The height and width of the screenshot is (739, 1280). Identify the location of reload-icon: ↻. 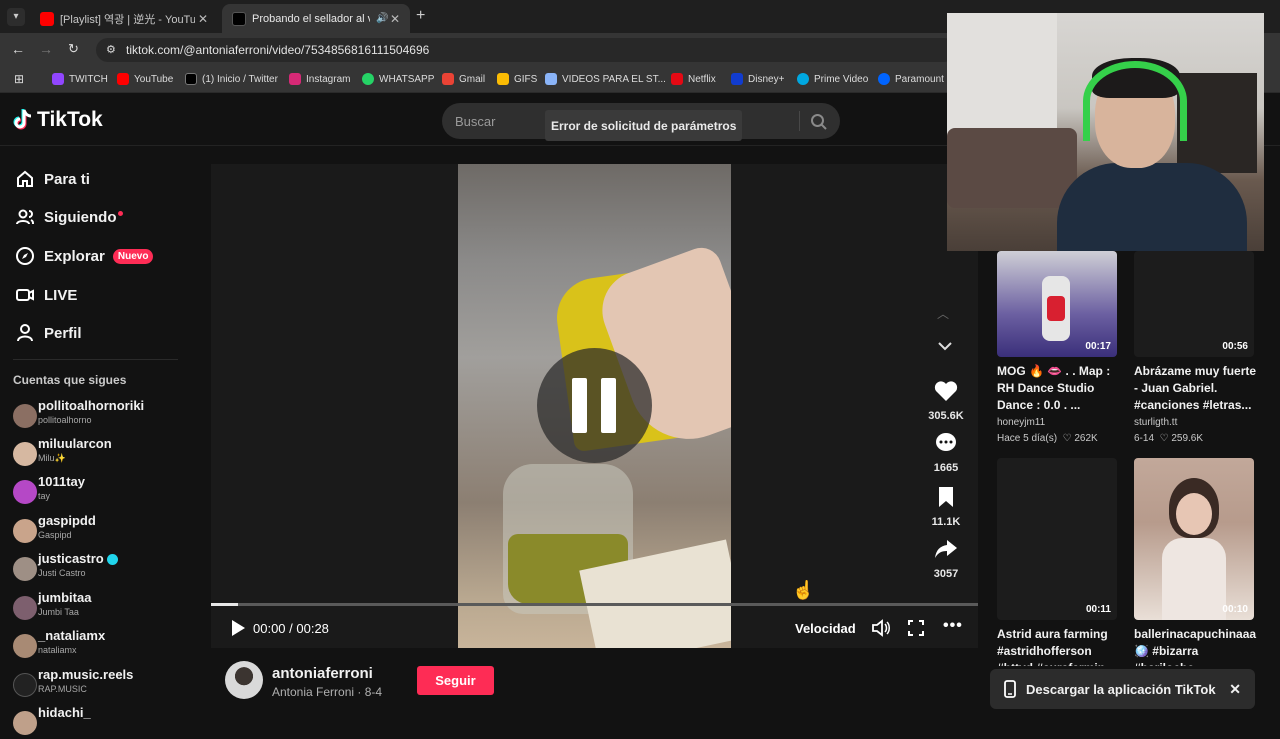
(73, 49).